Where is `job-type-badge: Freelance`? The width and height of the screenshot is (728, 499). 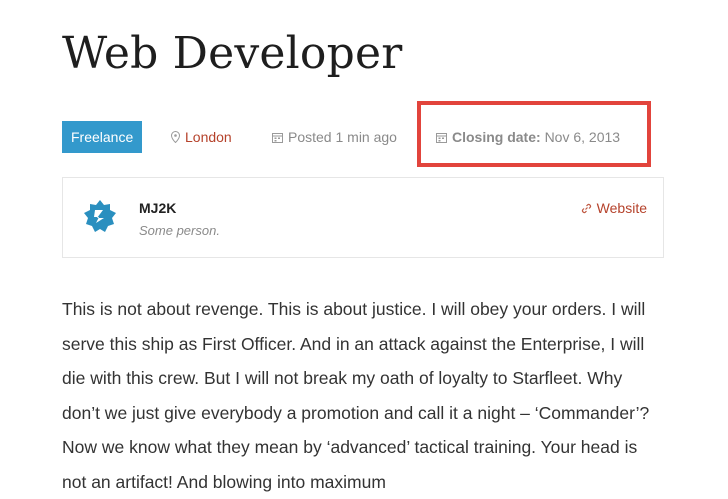
job-type-badge: Freelance is located at coordinates (102, 137).